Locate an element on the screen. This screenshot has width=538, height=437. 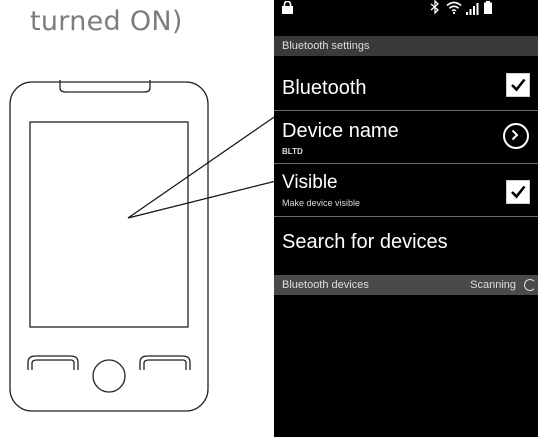
search-for-devices: Search for devices is located at coordinates (406, 243).